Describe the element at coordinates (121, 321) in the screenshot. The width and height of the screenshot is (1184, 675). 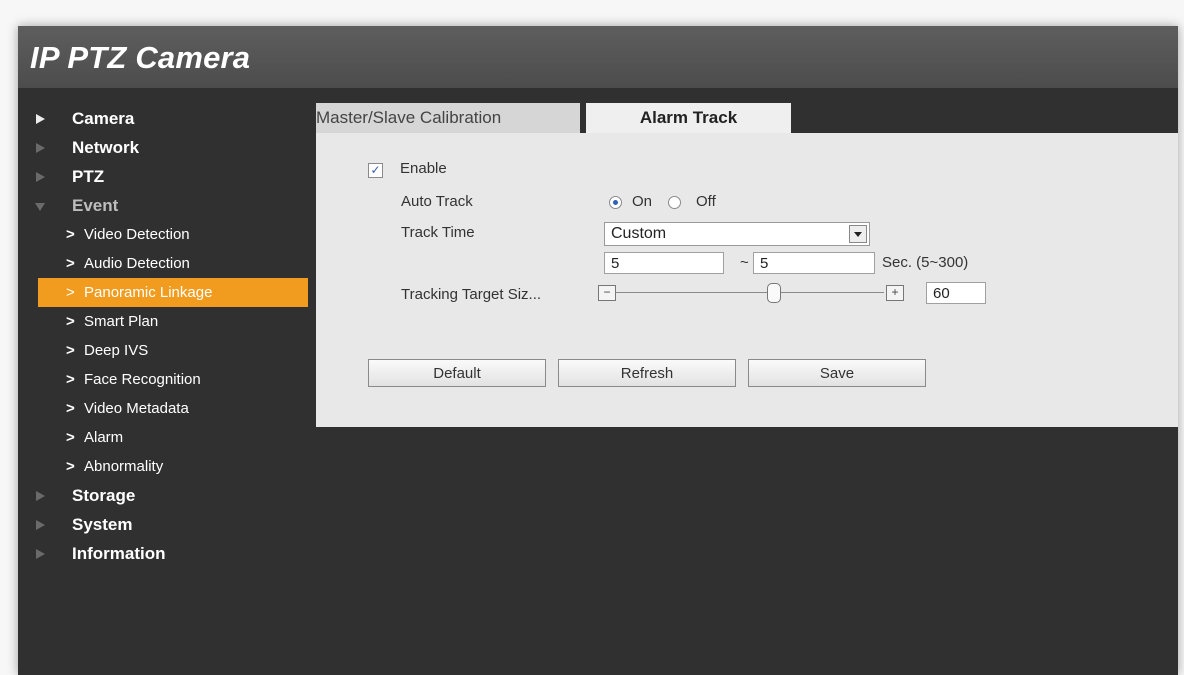
I see `sidebar-subitem-label: Smart Plan` at that location.